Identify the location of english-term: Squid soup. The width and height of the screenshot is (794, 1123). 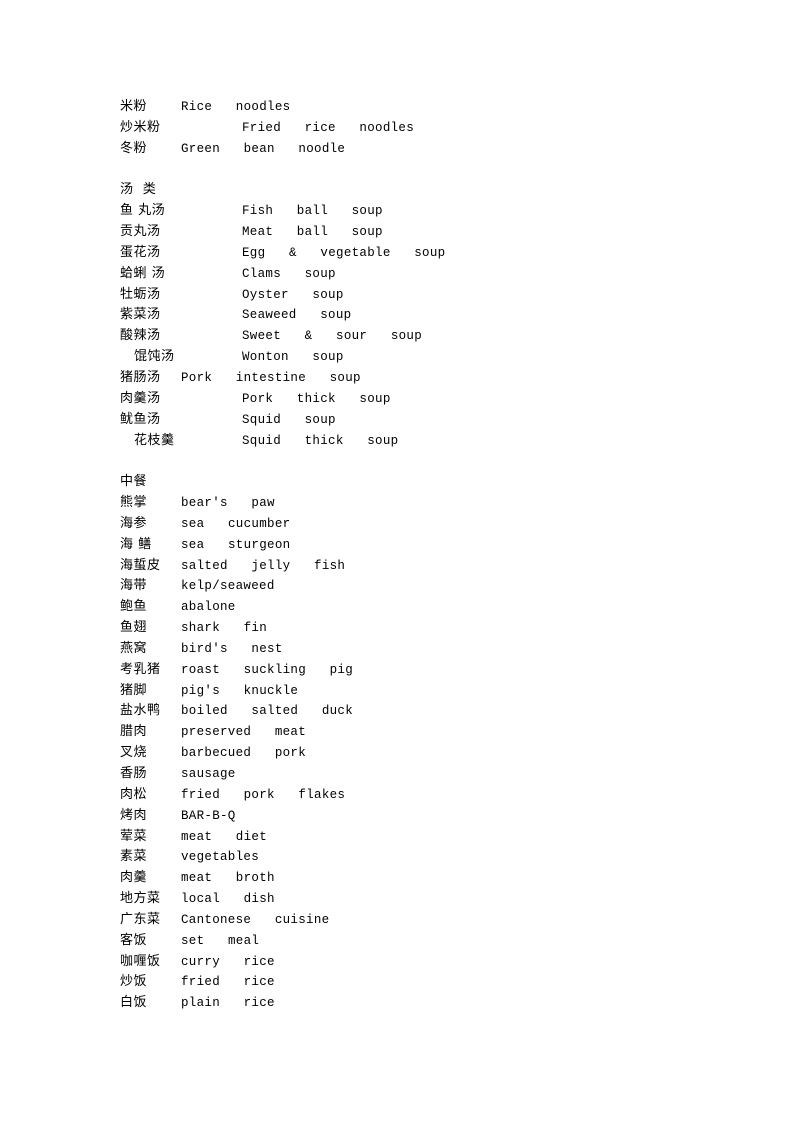
(289, 419).